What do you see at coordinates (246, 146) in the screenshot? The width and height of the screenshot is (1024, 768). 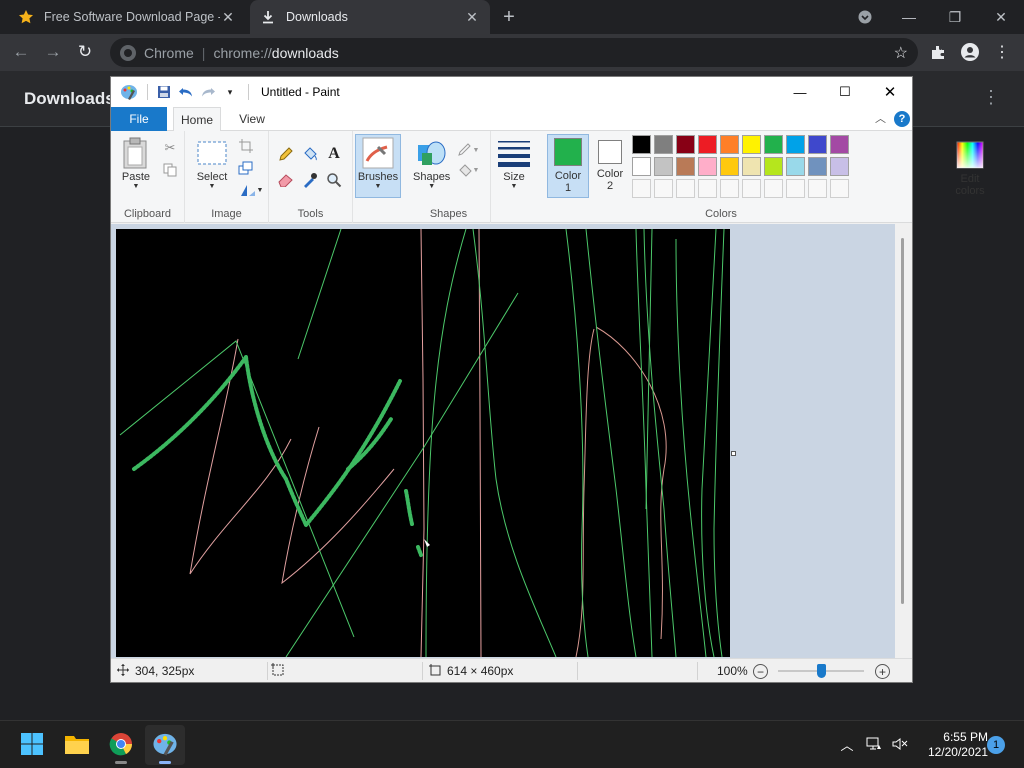 I see `crop-icon` at bounding box center [246, 146].